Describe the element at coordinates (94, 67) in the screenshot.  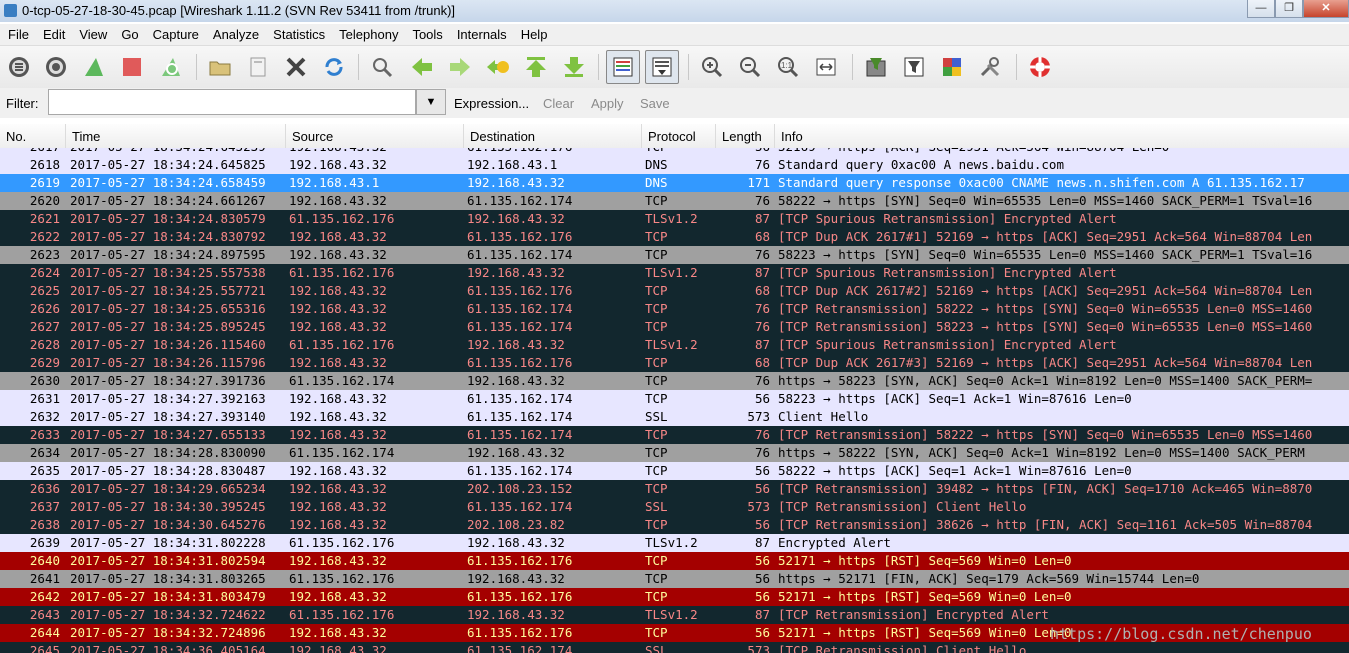
I see `start-capture-icon` at that location.